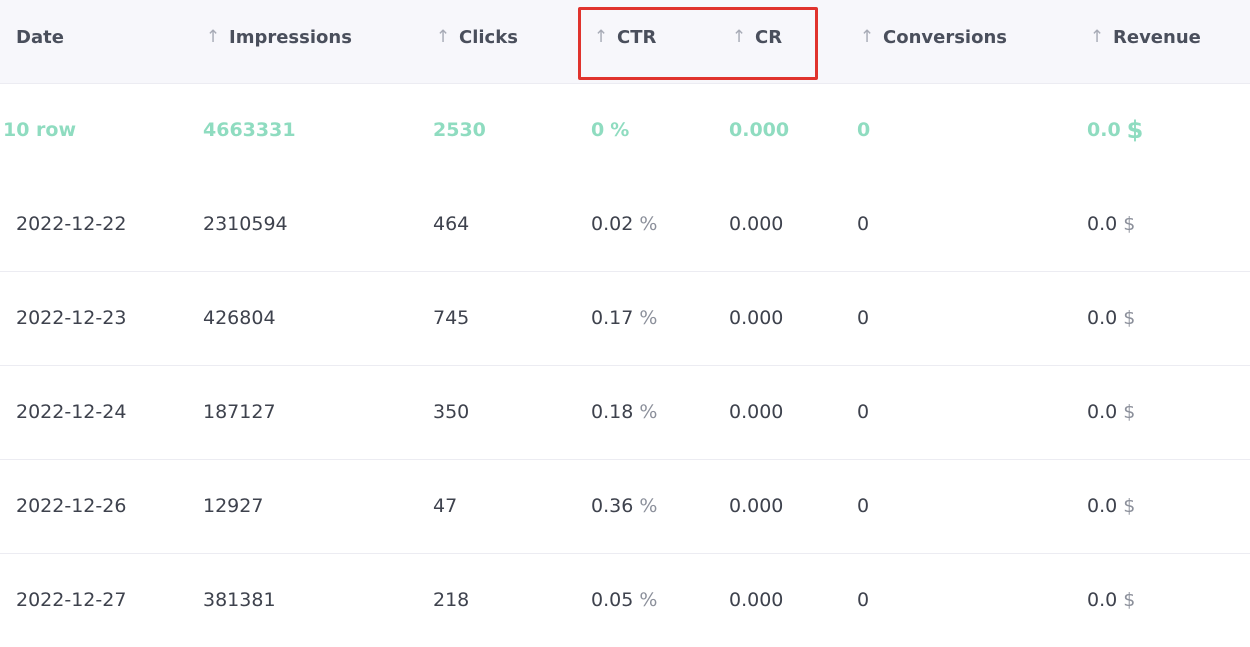 The height and width of the screenshot is (647, 1250). I want to click on cell-ctr: 0.18 %, so click(624, 412).